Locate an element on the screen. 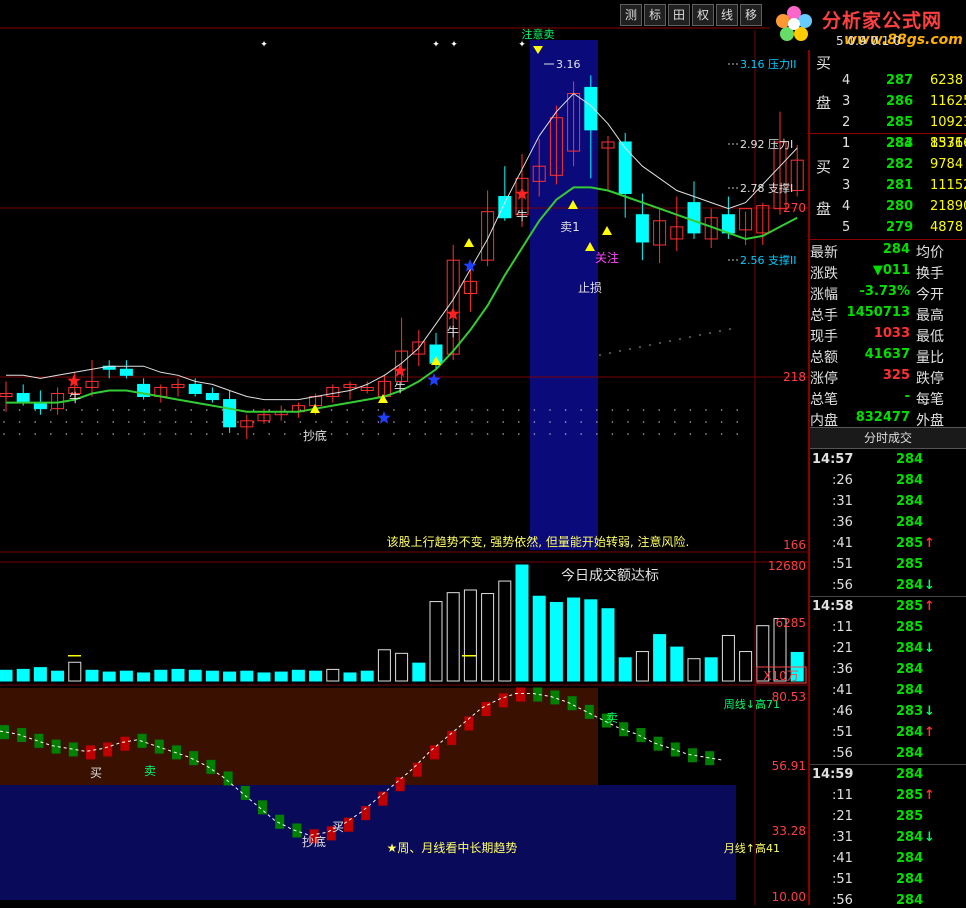 The height and width of the screenshot is (908, 966). stat-label-2: 均价 is located at coordinates (930, 253).